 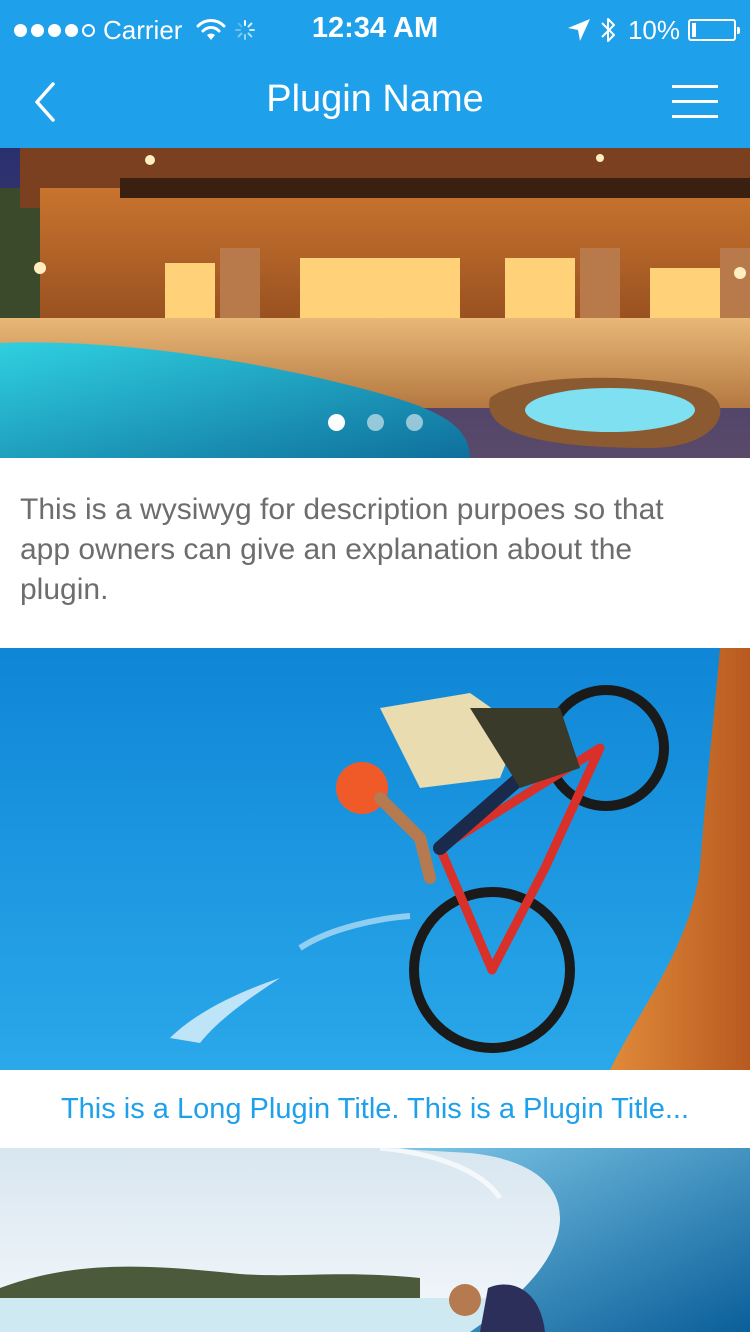 I want to click on battery-percentage: 10%, so click(x=653, y=29).